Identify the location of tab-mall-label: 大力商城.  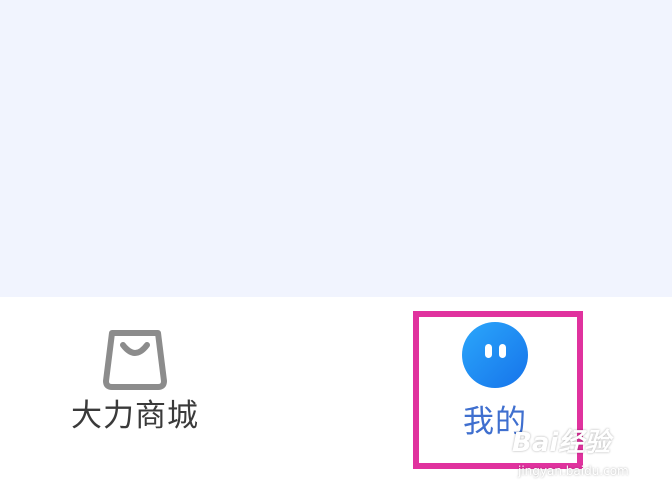
(135, 416).